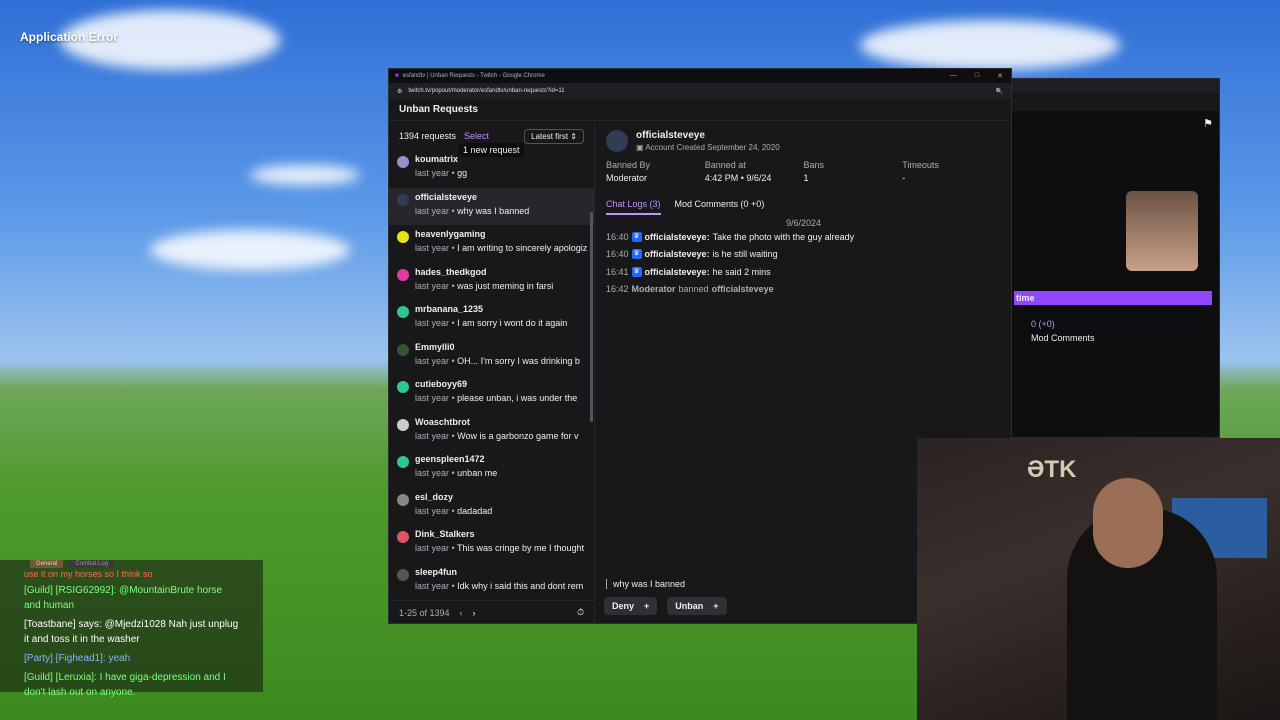 This screenshot has width=1280, height=720. I want to click on request-username: mrbanana_1235, so click(449, 309).